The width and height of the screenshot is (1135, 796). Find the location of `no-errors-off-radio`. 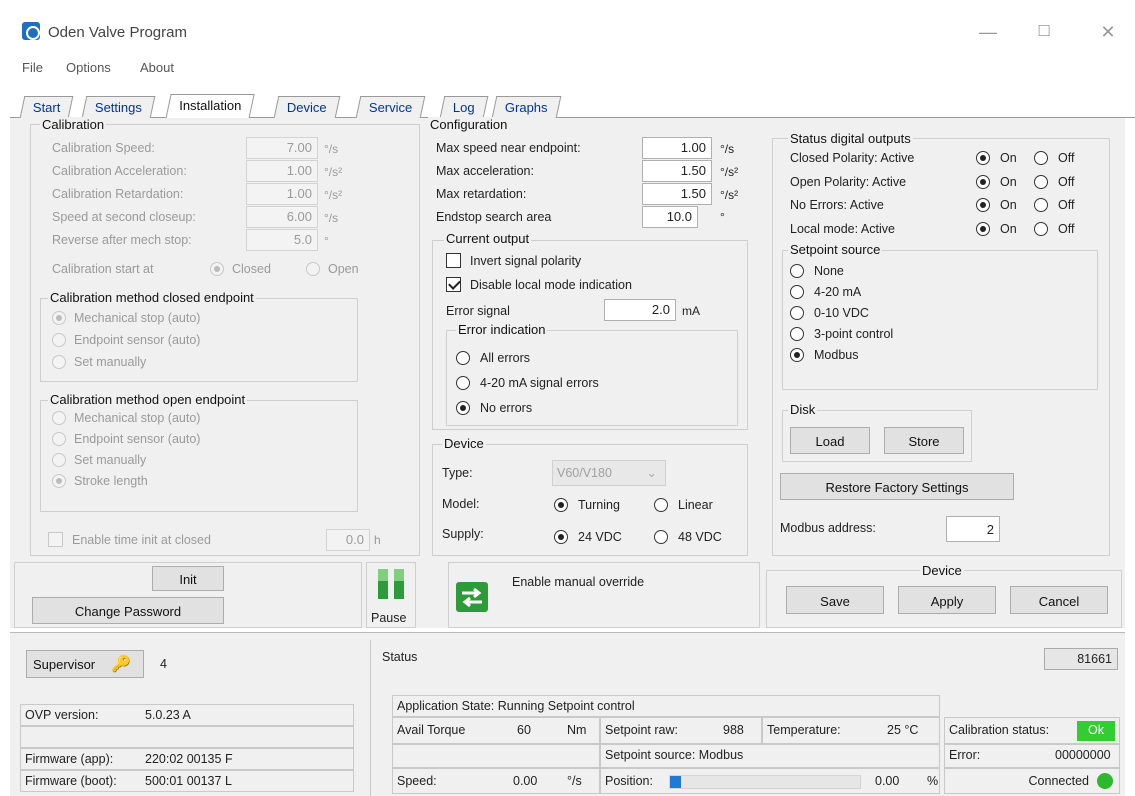

no-errors-off-radio is located at coordinates (1041, 205).